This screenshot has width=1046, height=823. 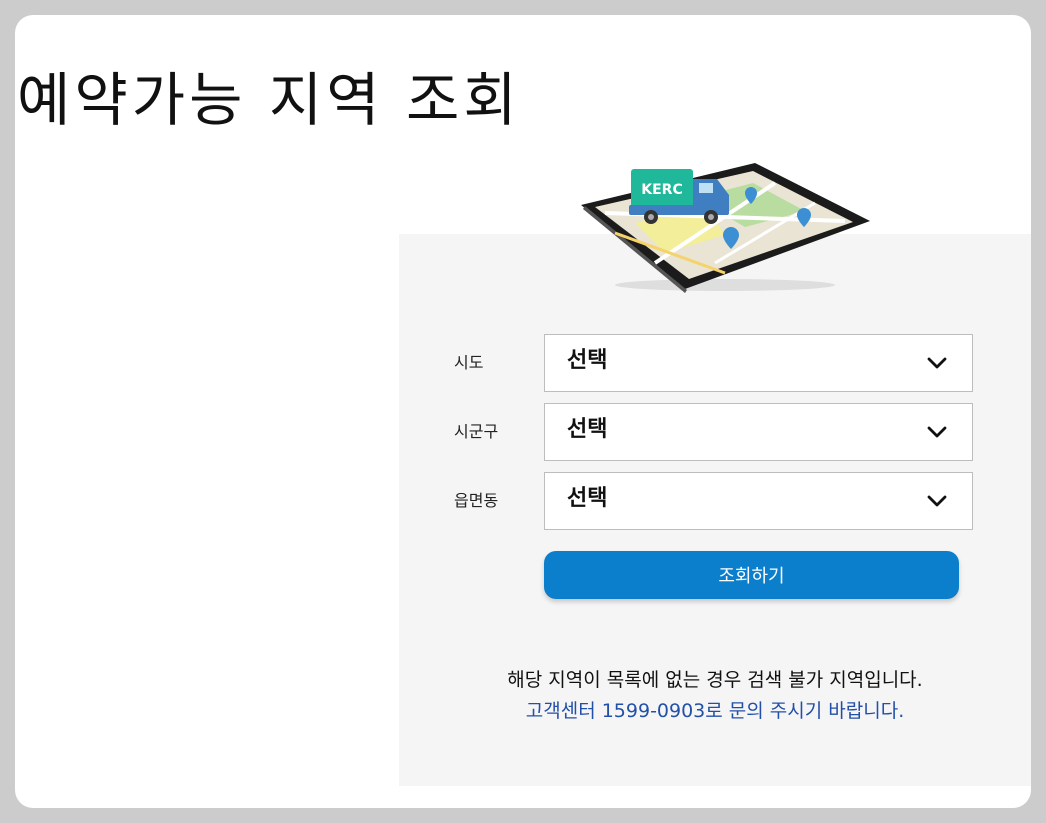 I want to click on tablet-map-illustration: KERC, so click(x=725, y=228).